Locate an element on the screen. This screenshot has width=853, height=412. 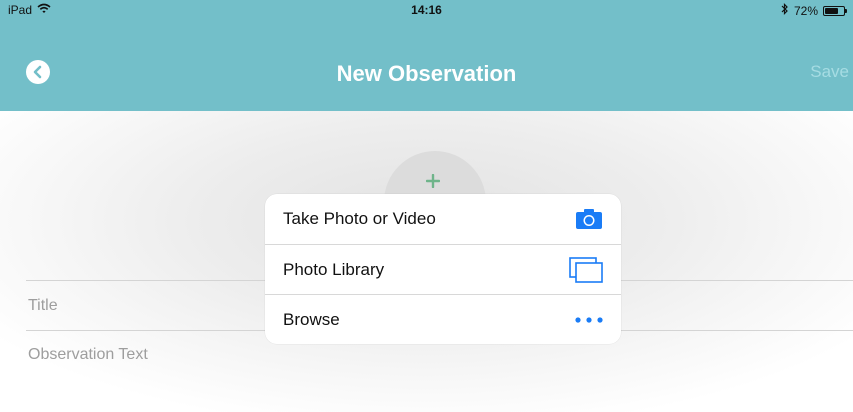
status-right: 72% is located at coordinates (814, 10).